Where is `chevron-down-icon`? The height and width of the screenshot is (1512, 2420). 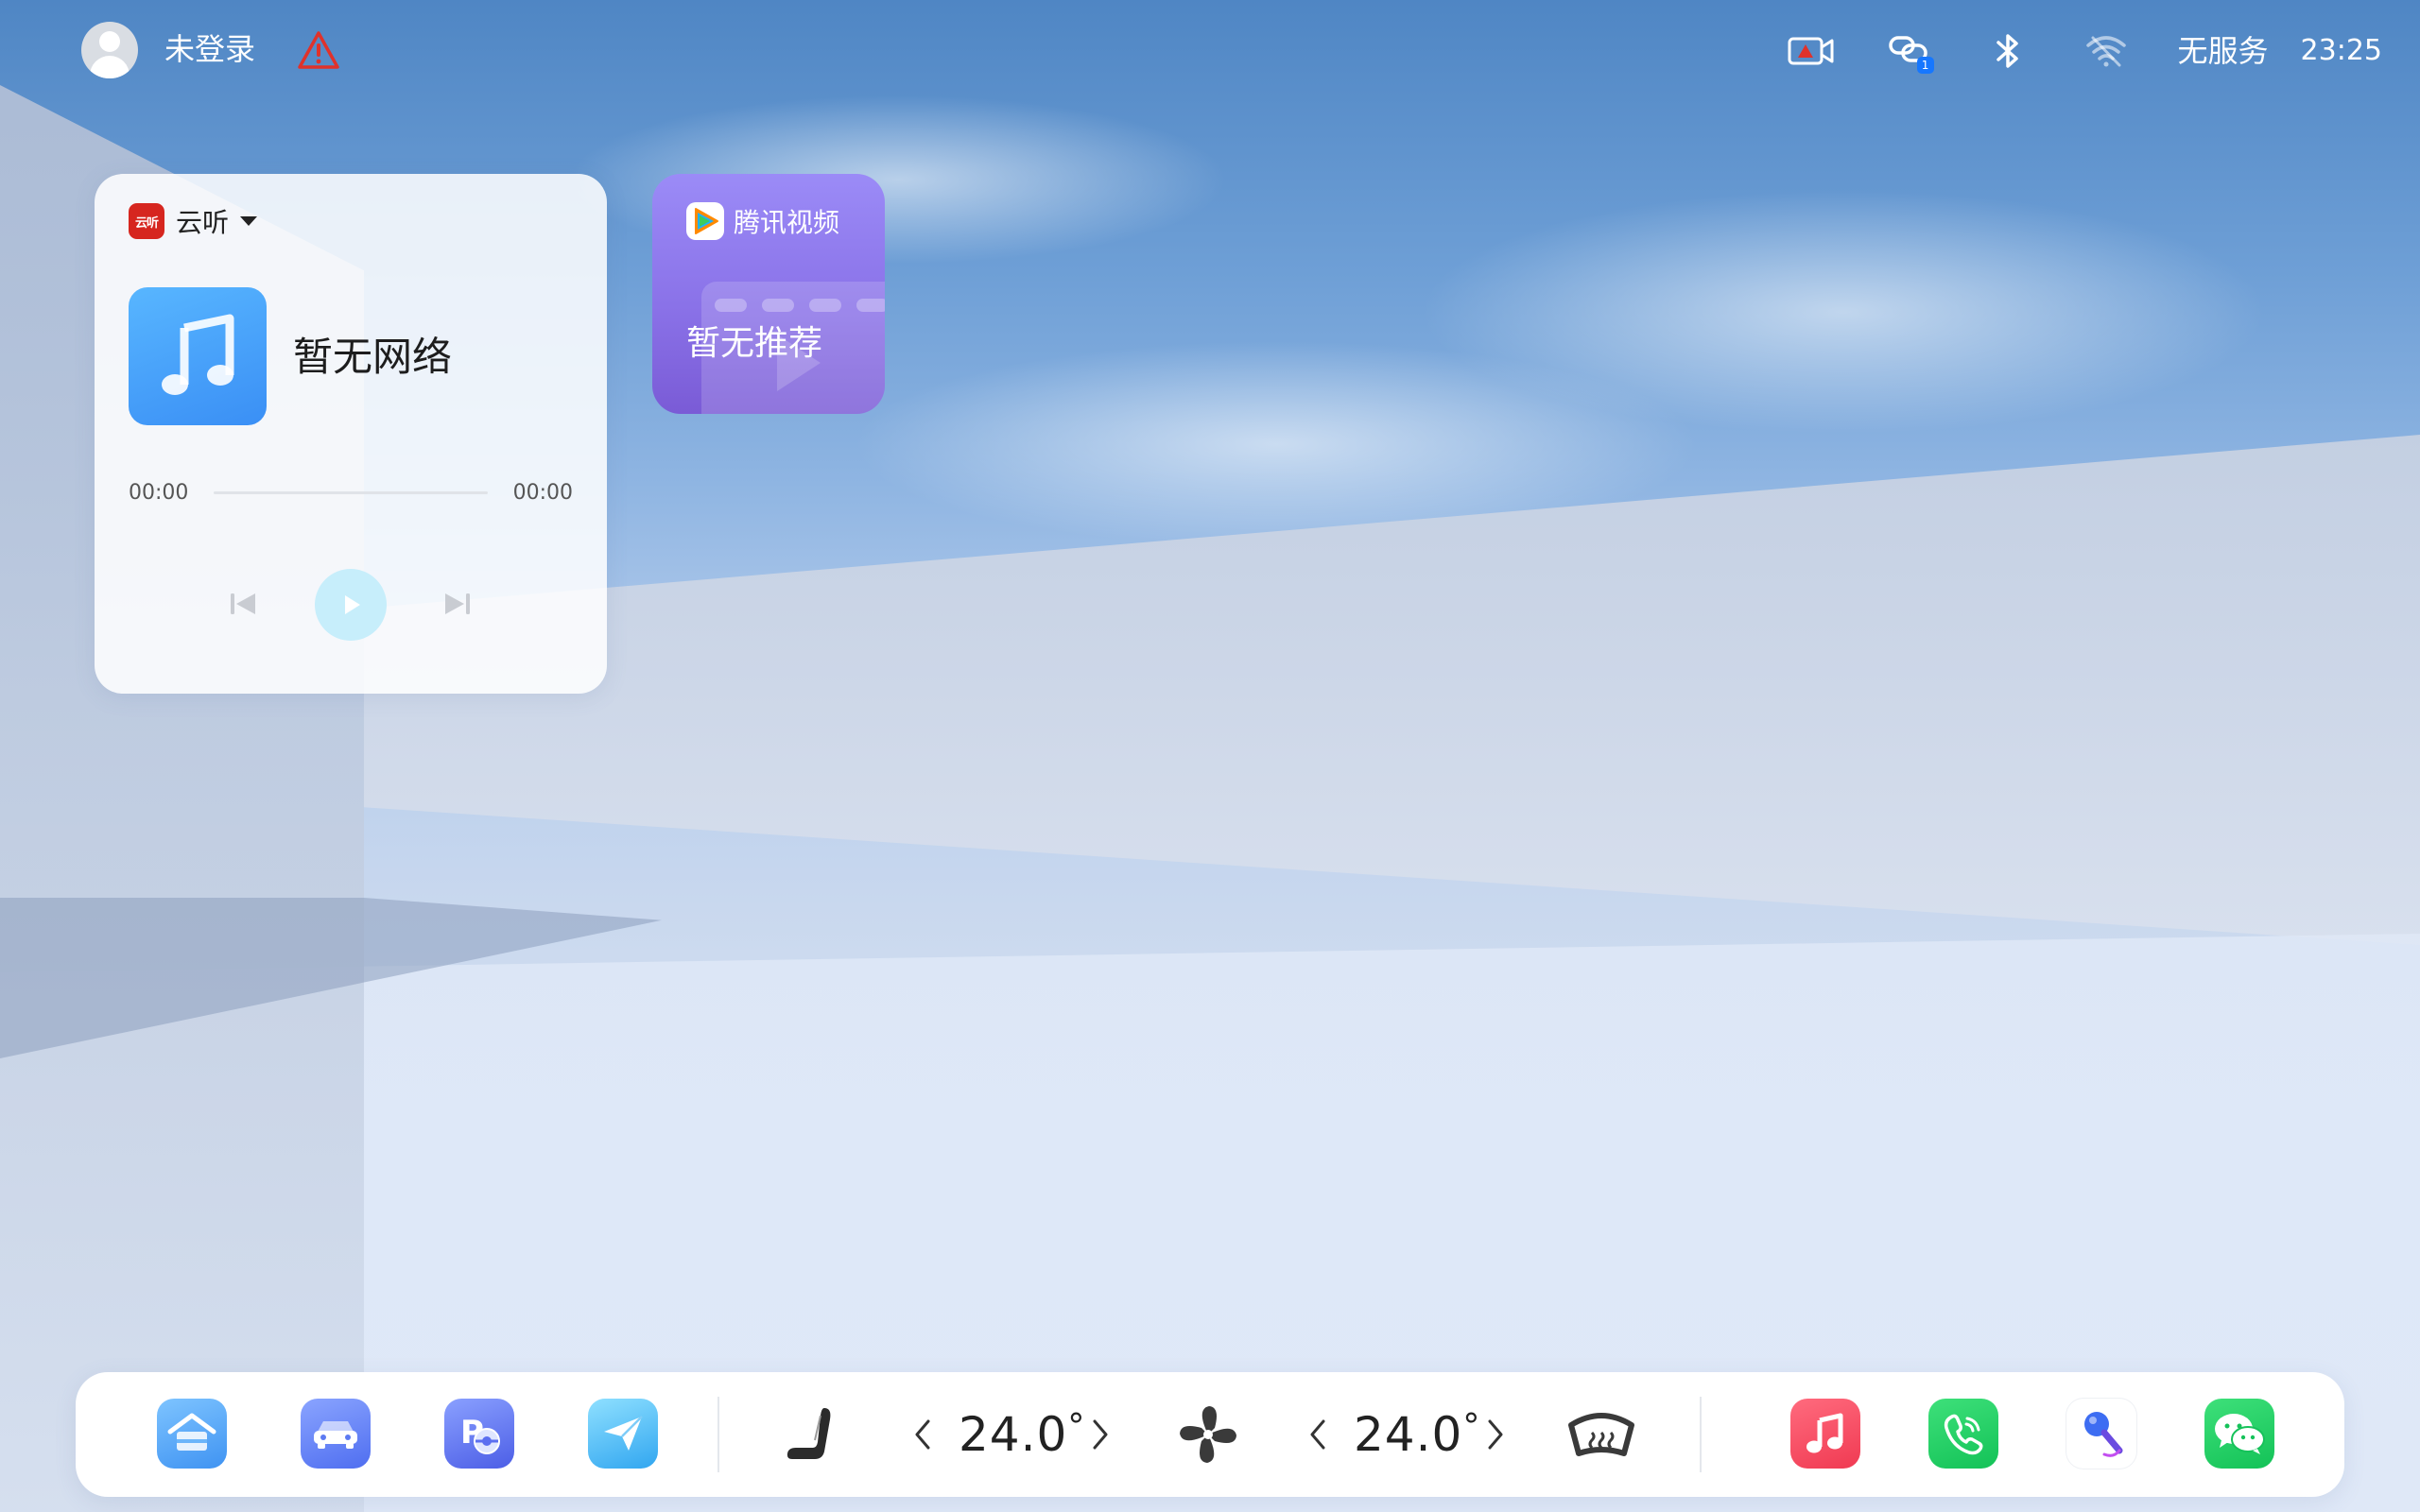
chevron-down-icon is located at coordinates (249, 221).